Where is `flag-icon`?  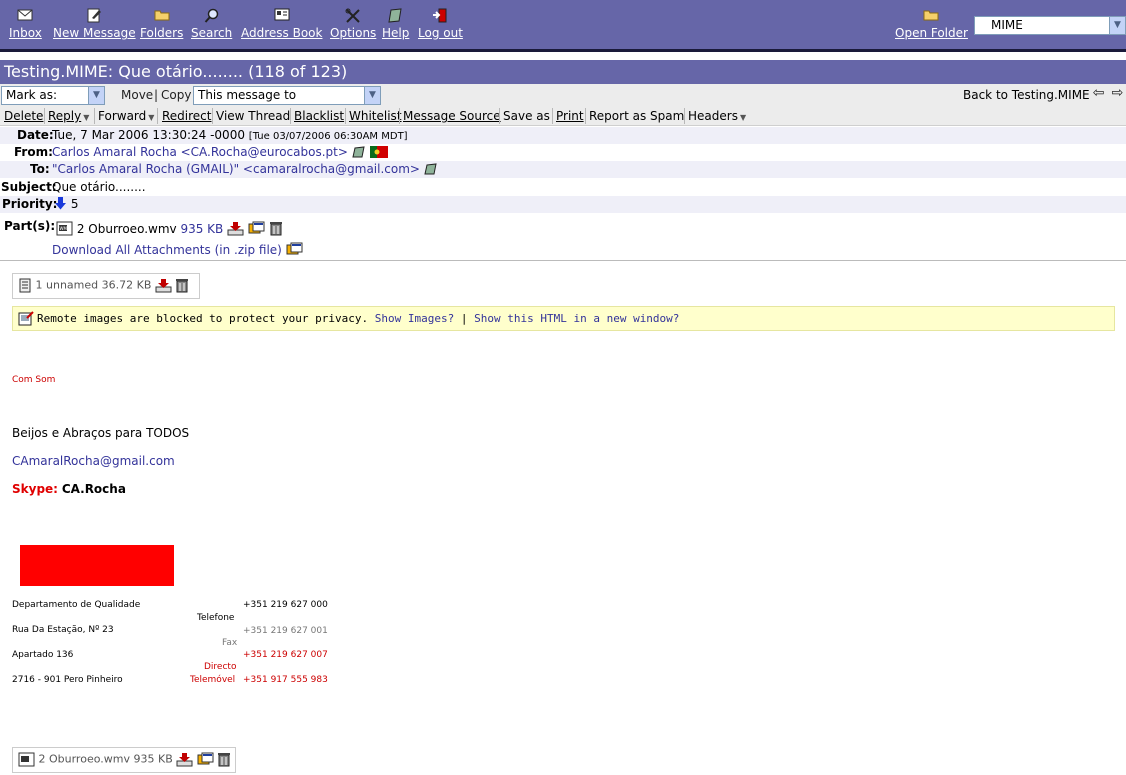
flag-icon is located at coordinates (378, 152).